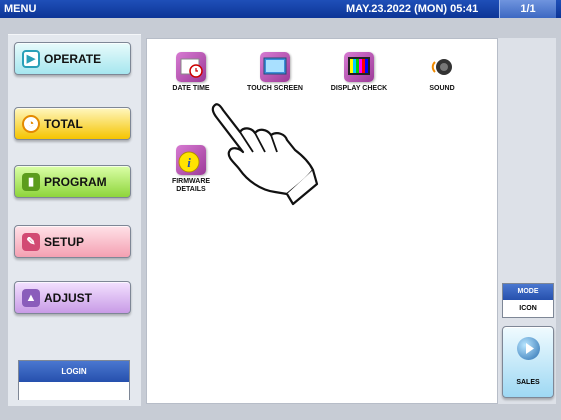  Describe the element at coordinates (20, 9) in the screenshot. I see `page-title: MENU` at that location.